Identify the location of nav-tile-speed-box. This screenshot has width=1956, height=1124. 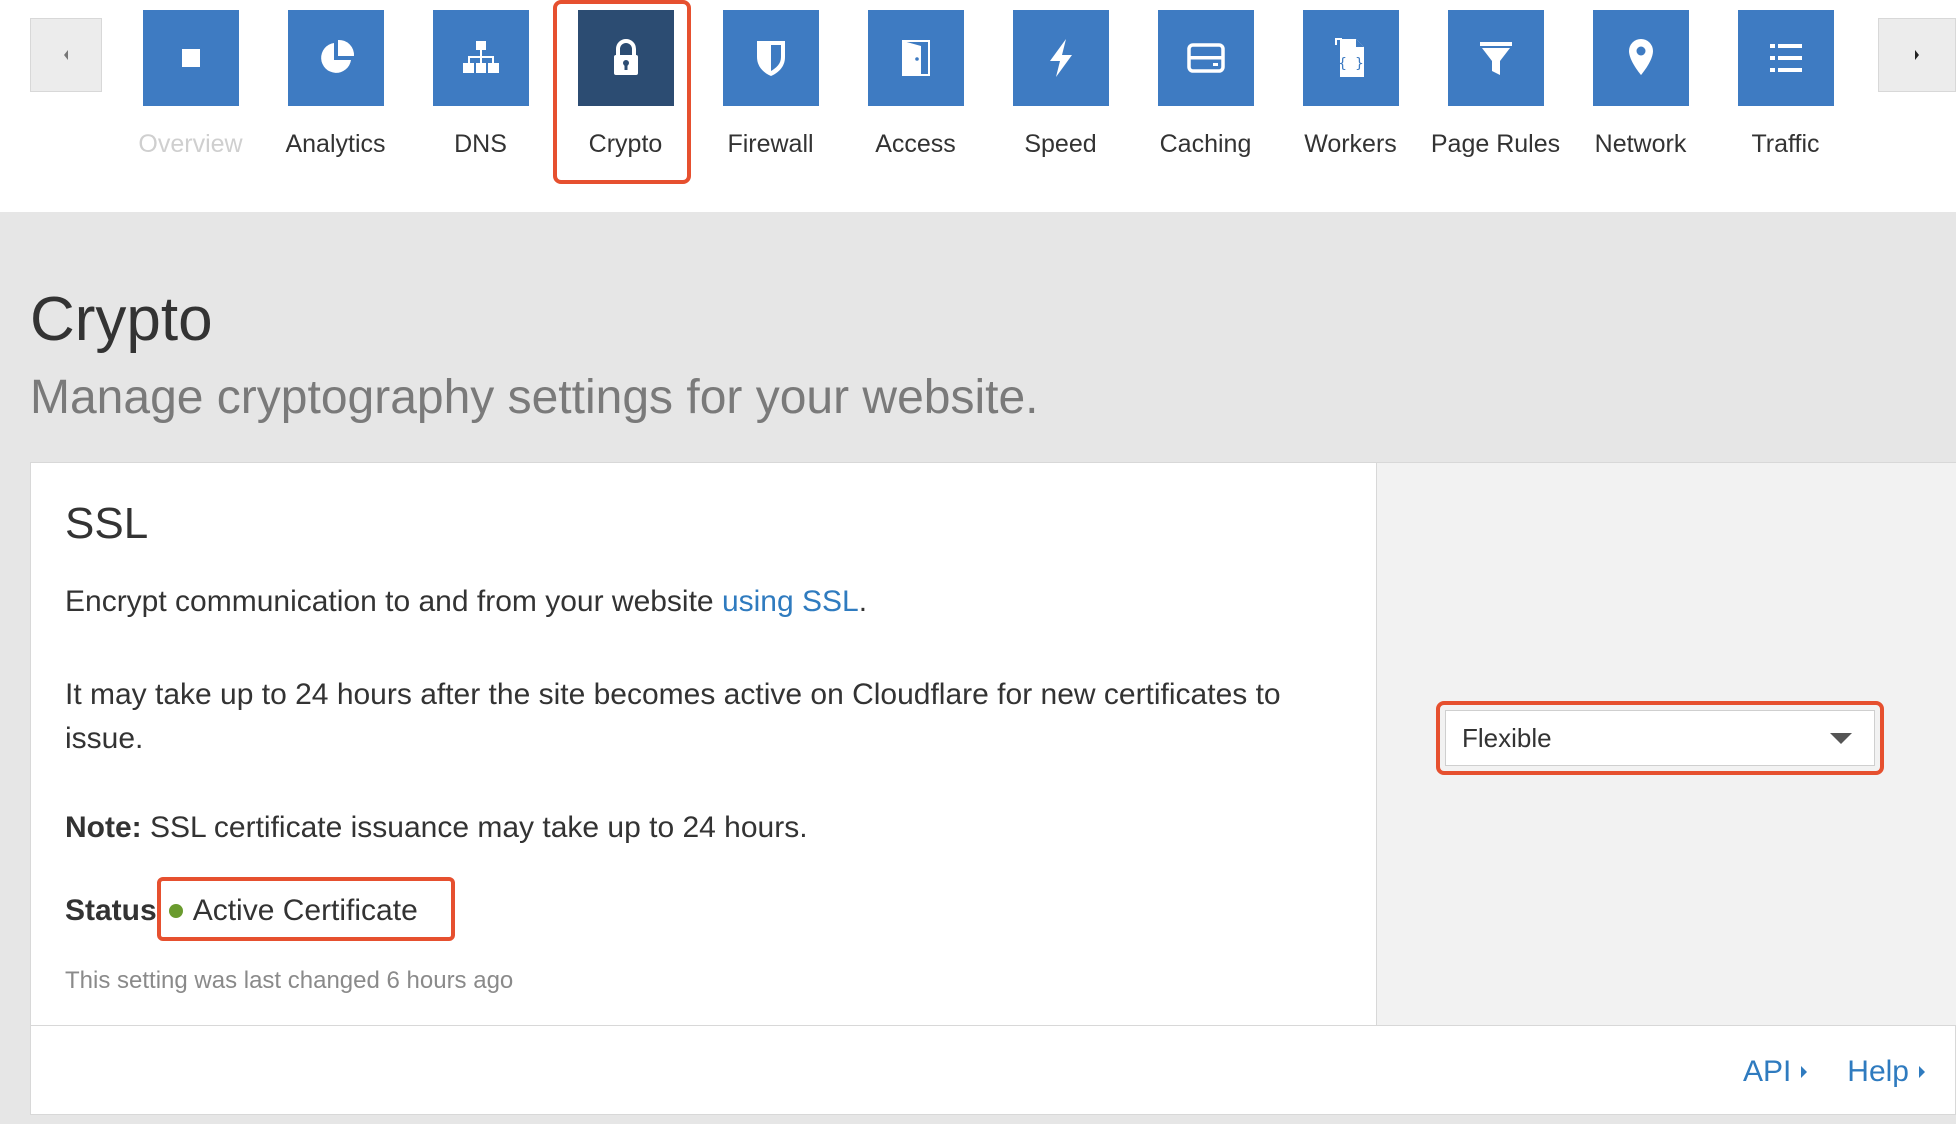
(1060, 58).